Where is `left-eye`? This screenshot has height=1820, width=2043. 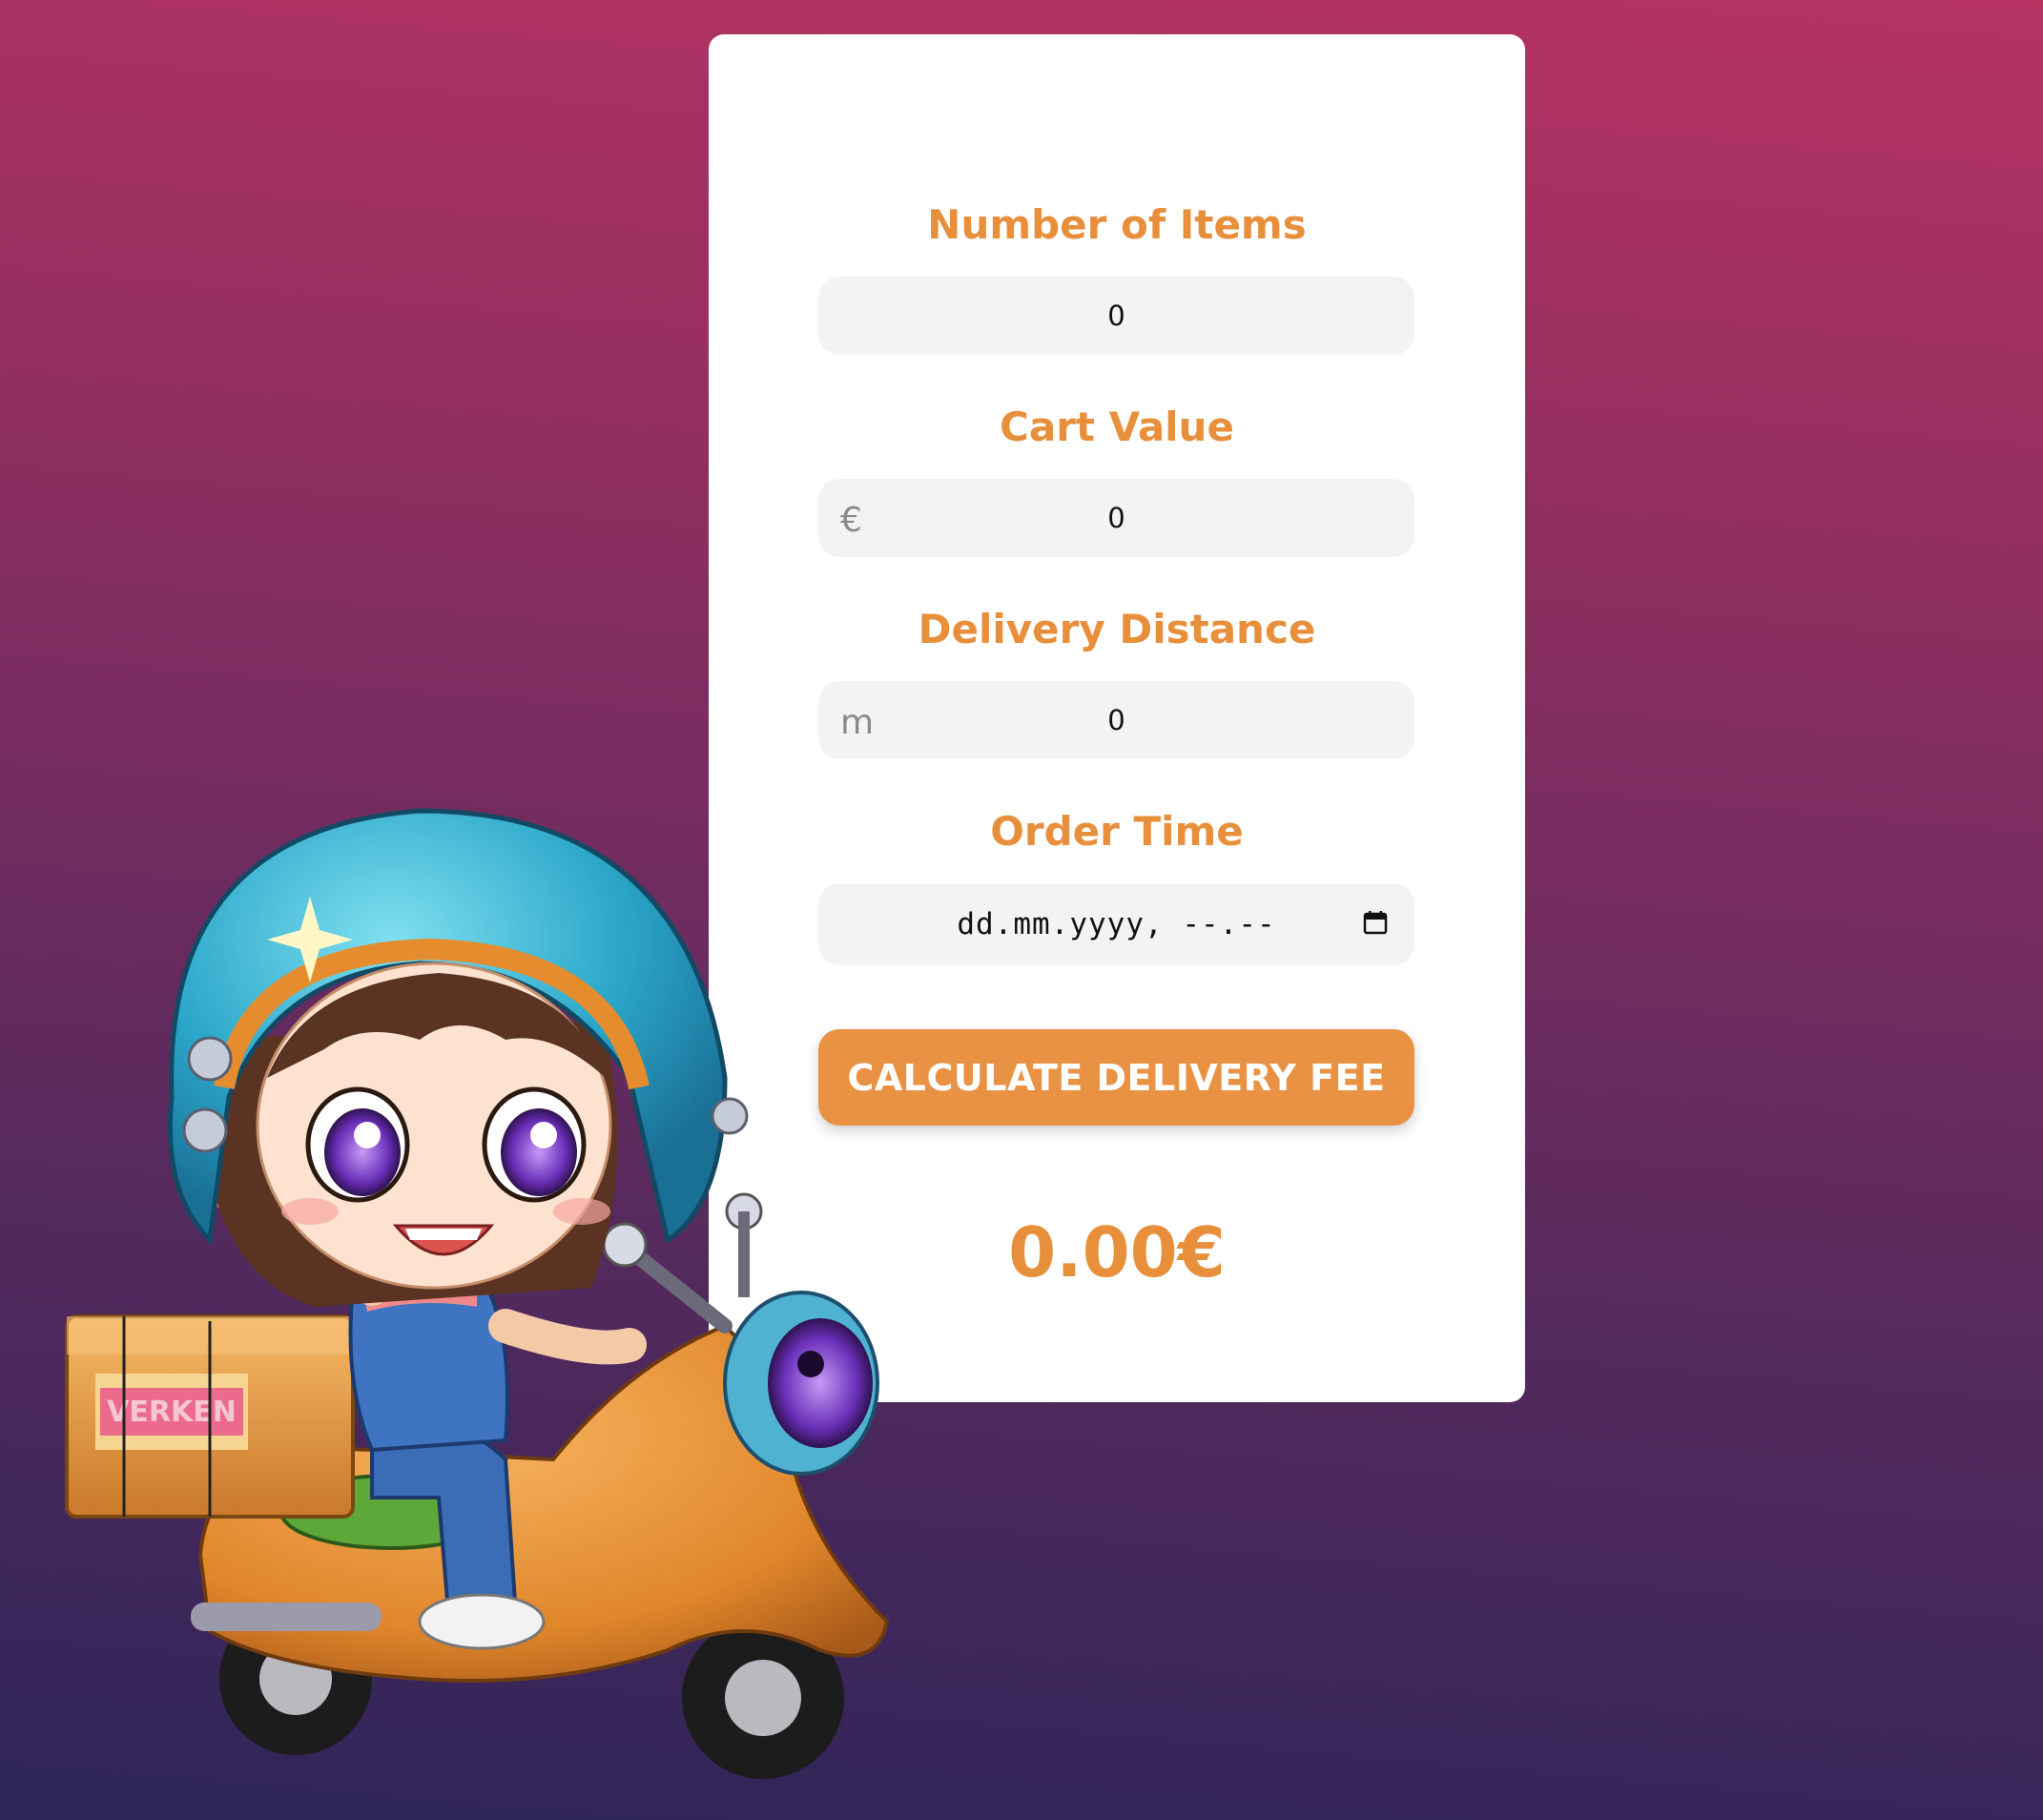 left-eye is located at coordinates (362, 1152).